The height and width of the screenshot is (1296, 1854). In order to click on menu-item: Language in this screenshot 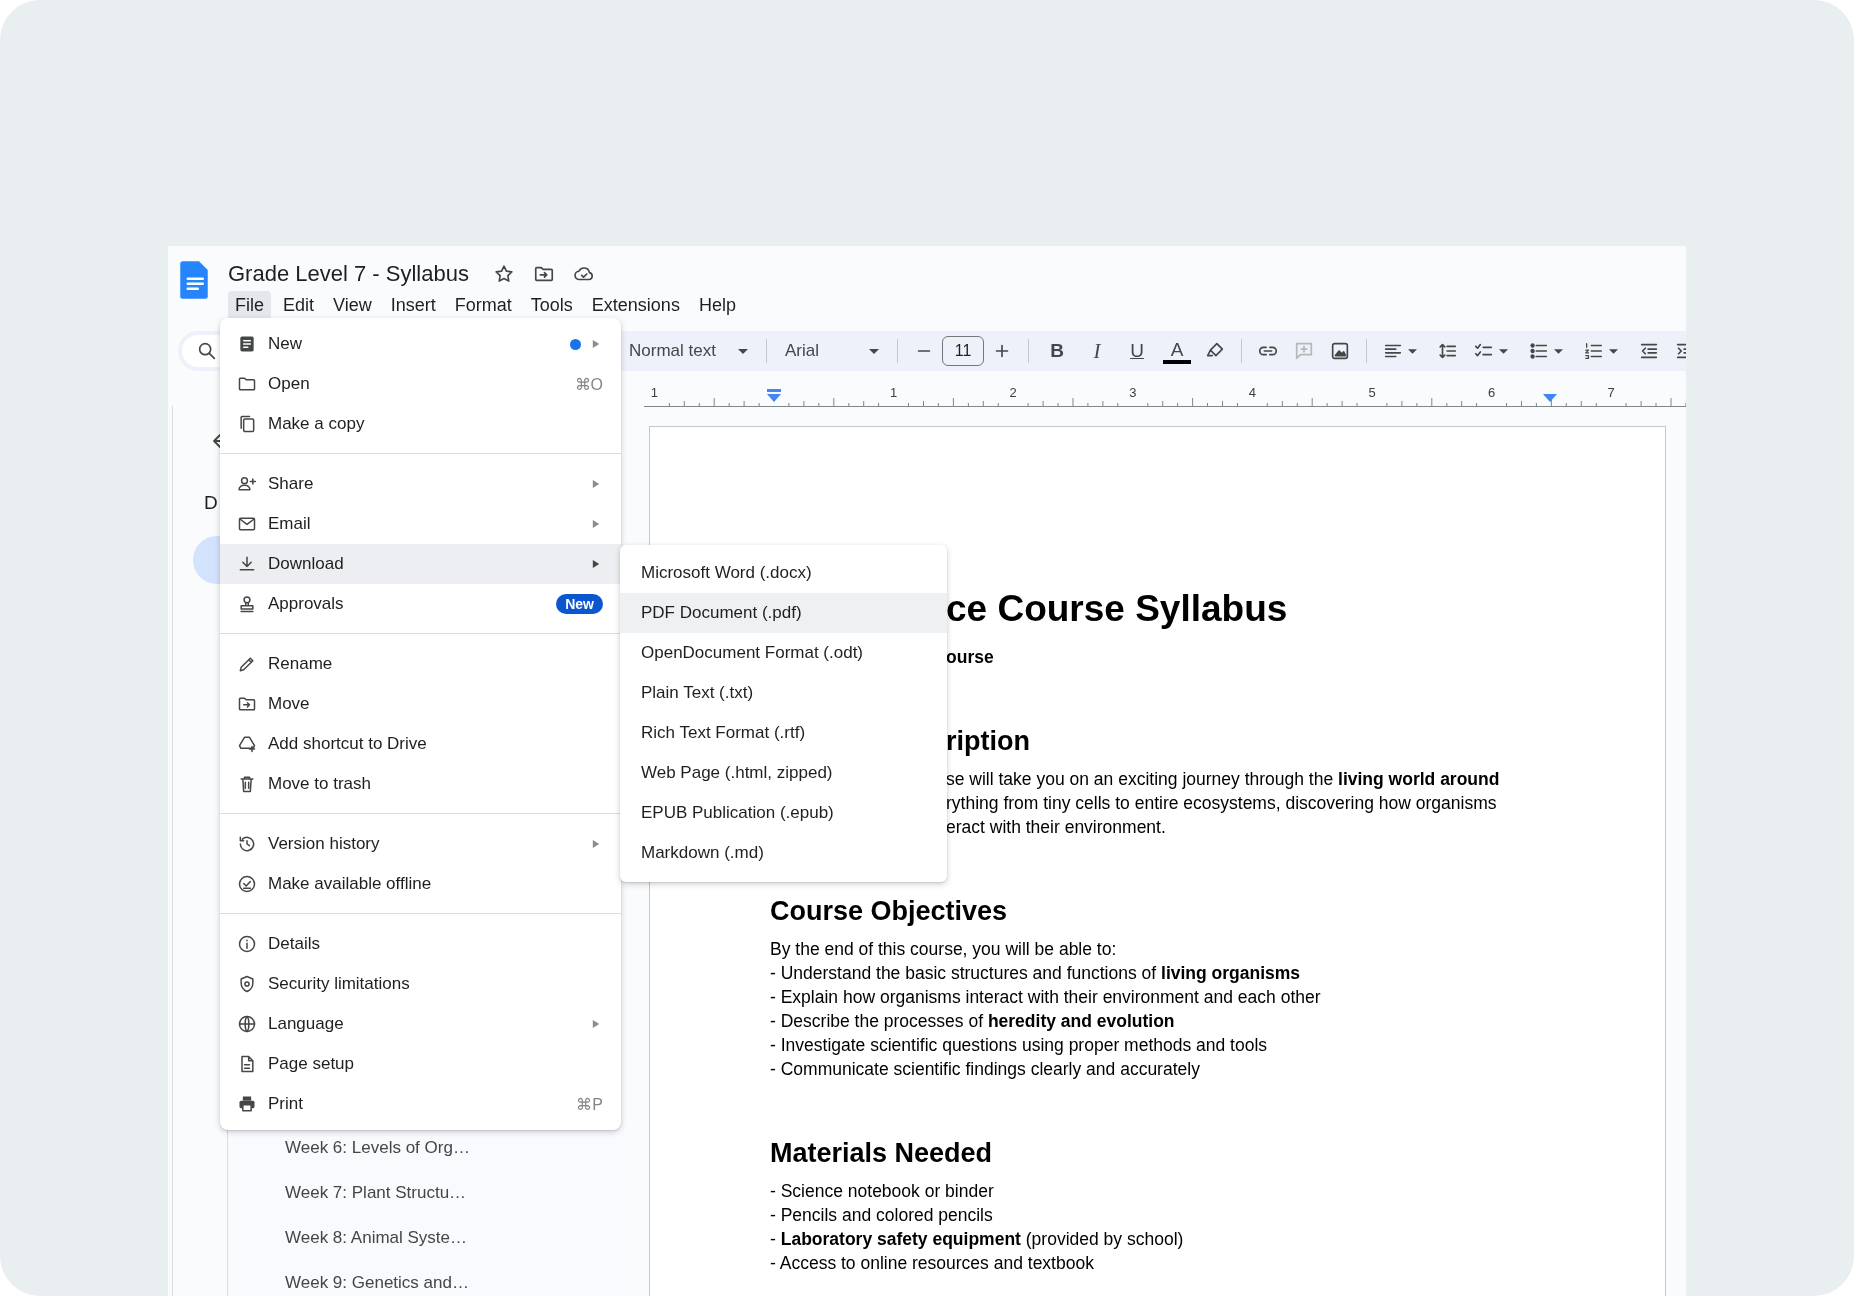, I will do `click(420, 1024)`.